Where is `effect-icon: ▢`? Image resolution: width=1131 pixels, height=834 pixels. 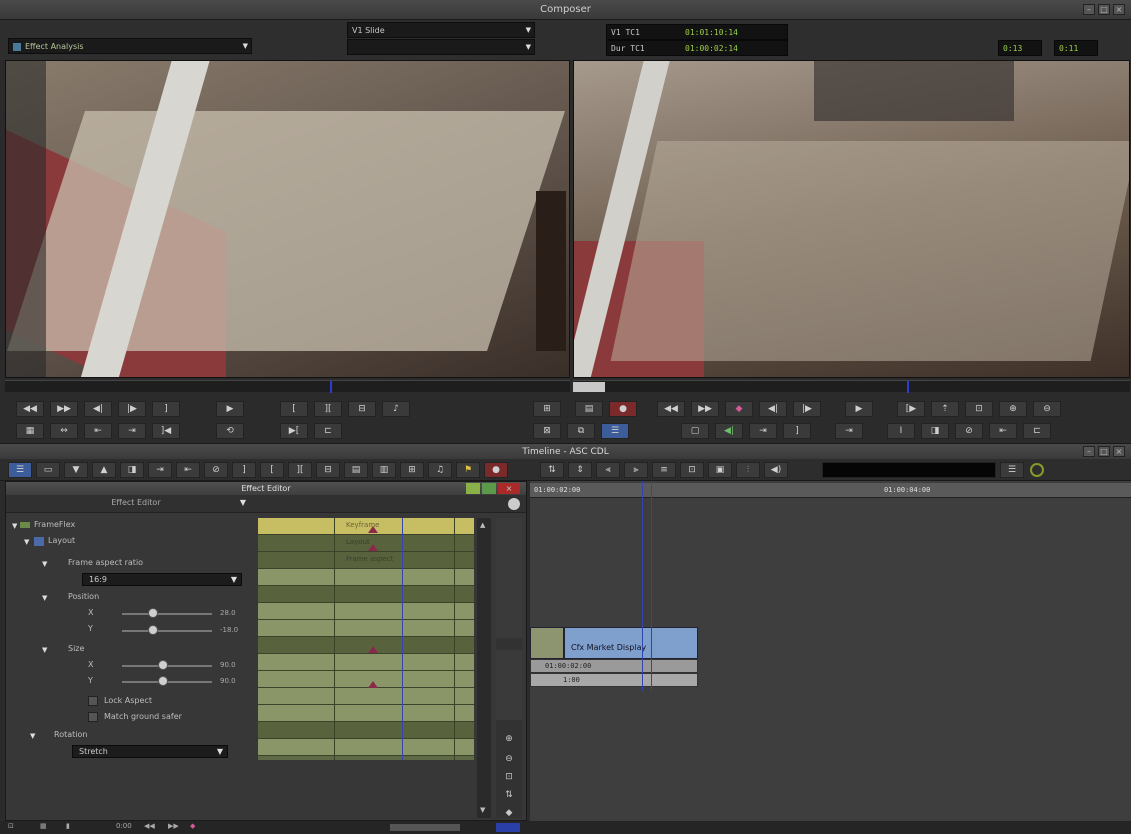 effect-icon: ▢ is located at coordinates (695, 431).